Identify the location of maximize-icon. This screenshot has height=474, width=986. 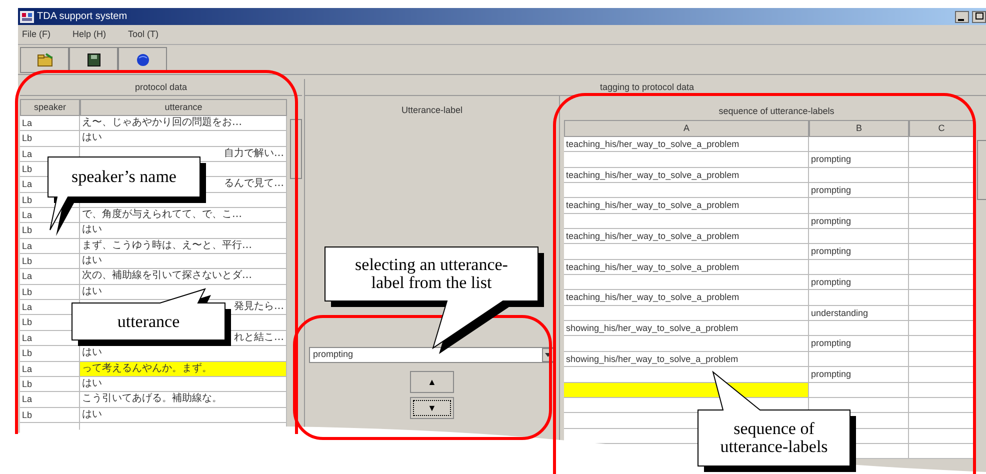
(979, 16).